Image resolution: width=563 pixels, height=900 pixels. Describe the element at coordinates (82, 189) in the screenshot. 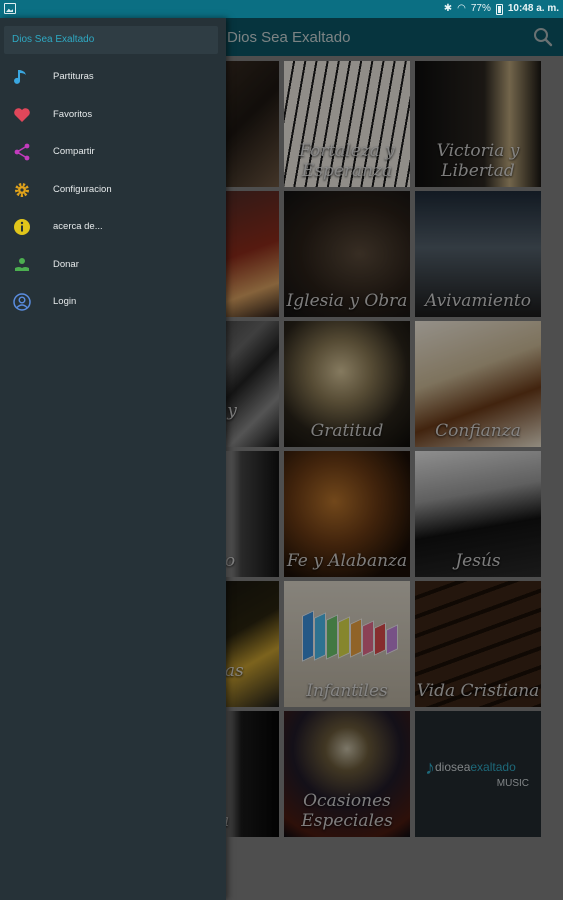

I see `menu-item-label: Configuracion` at that location.